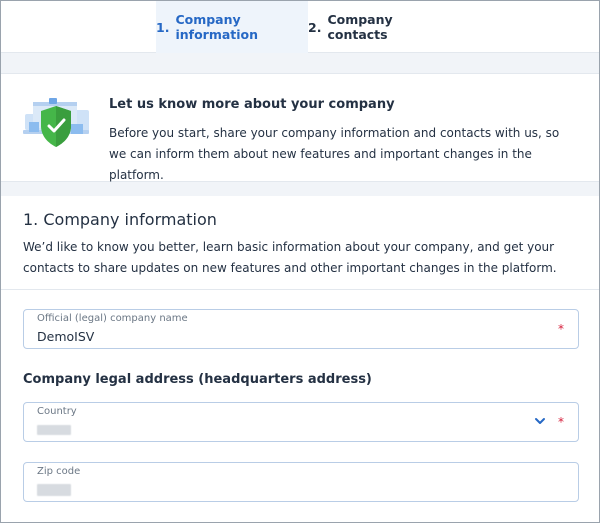 This screenshot has width=600, height=523. I want to click on tab-number: 1., so click(163, 27).